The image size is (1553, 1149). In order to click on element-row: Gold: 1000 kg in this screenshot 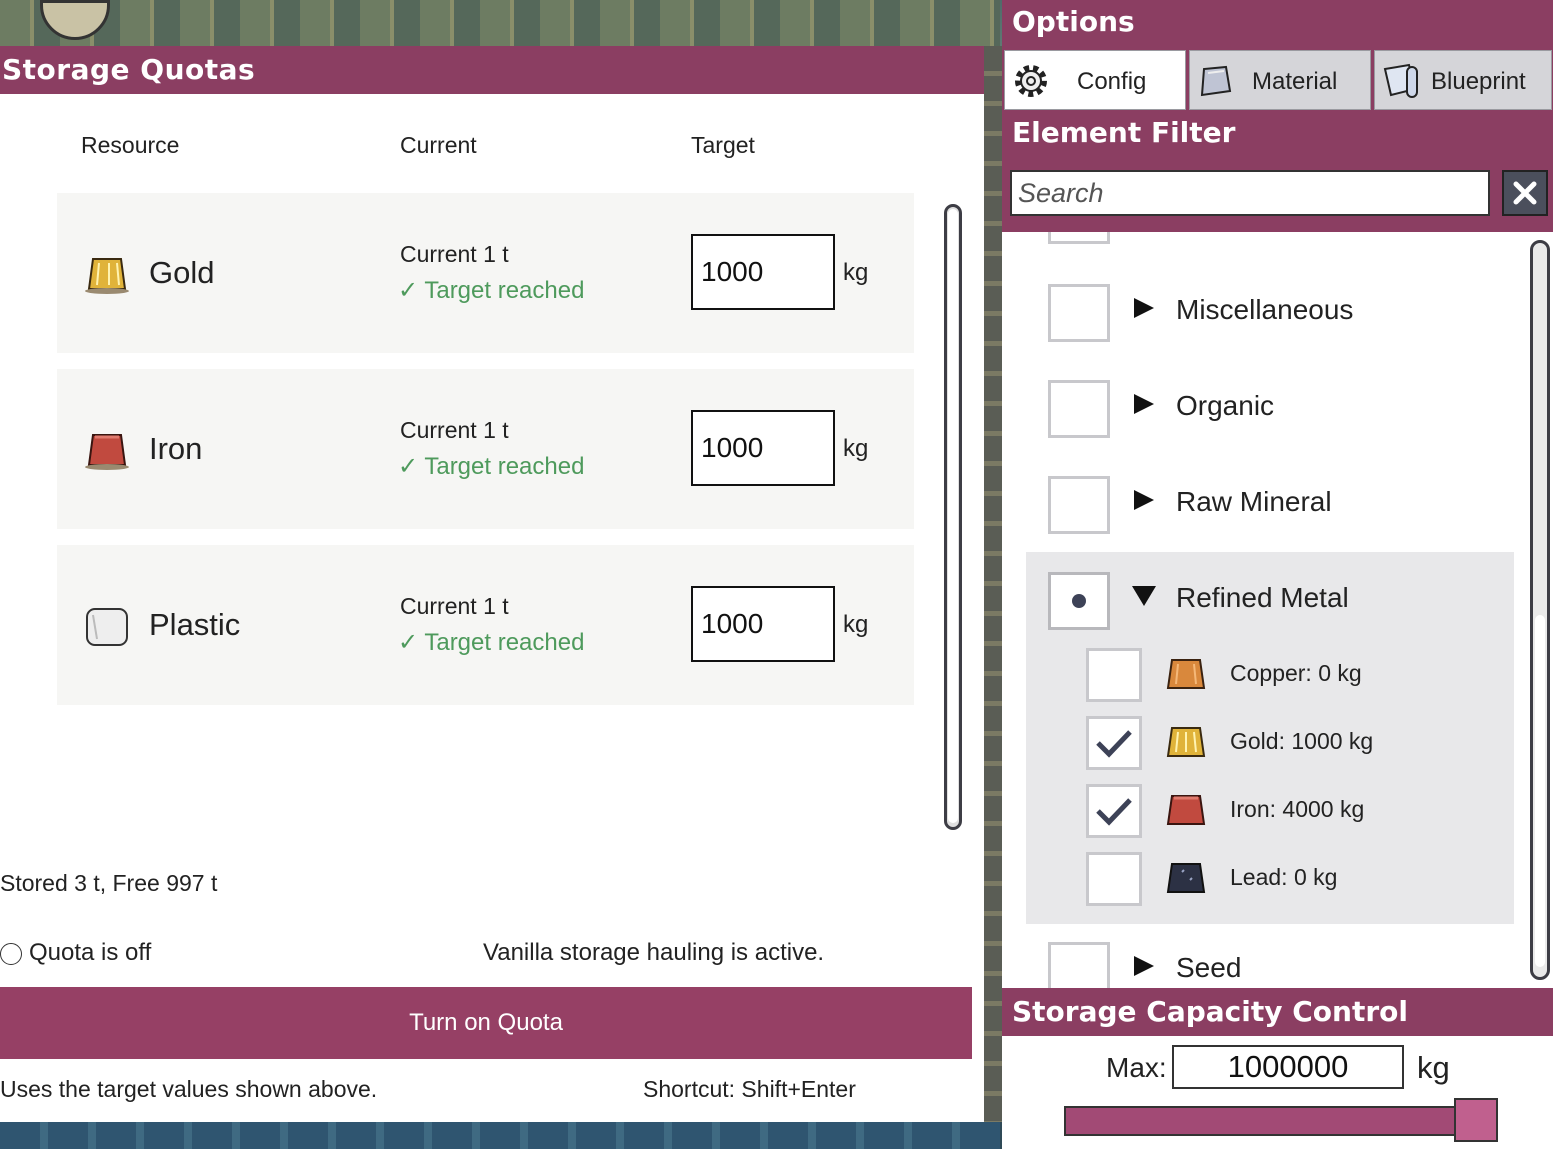, I will do `click(1296, 746)`.